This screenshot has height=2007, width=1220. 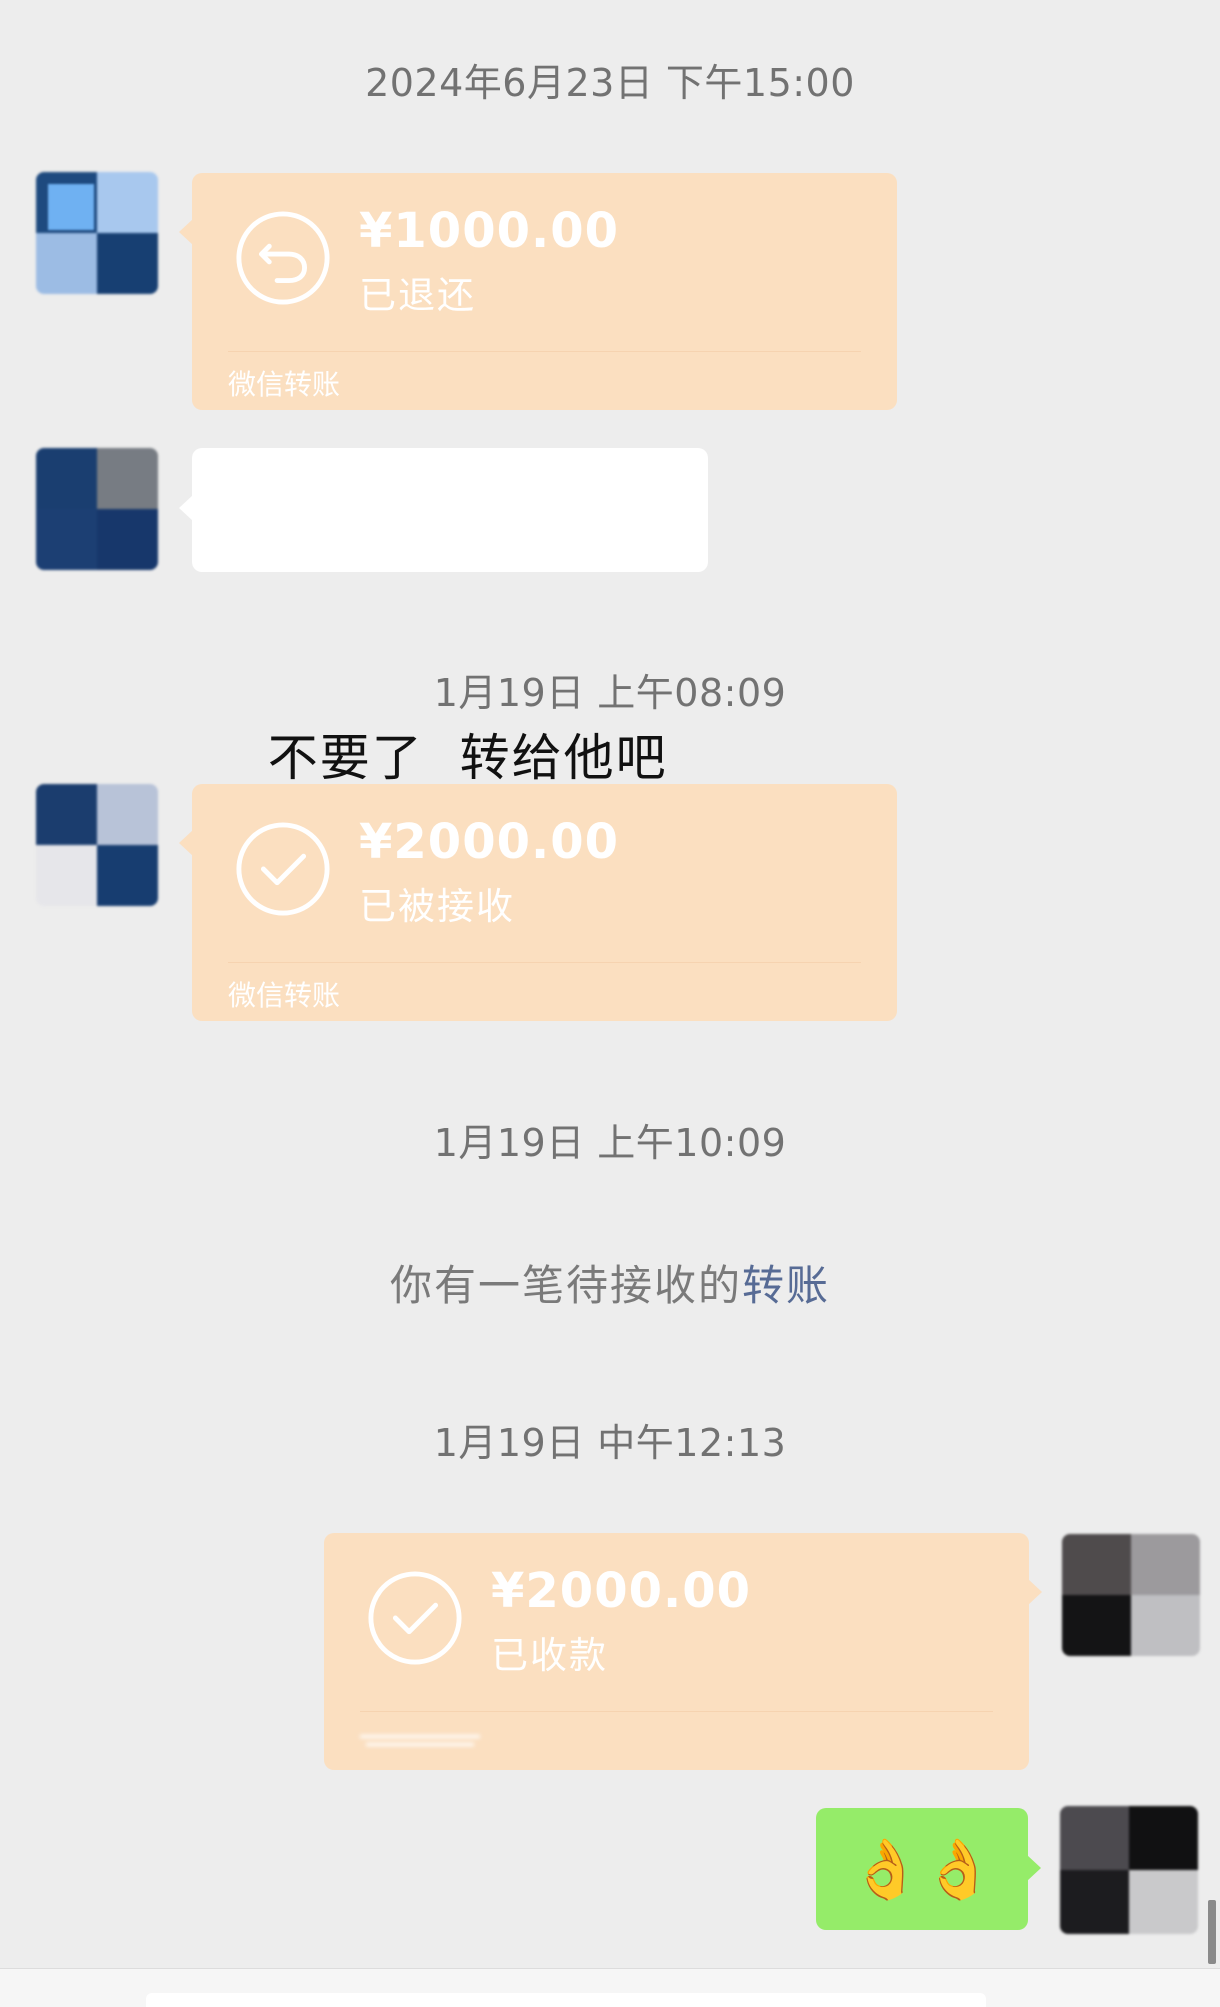 I want to click on message-bubble: 不要了 转给他吧, so click(x=443, y=617).